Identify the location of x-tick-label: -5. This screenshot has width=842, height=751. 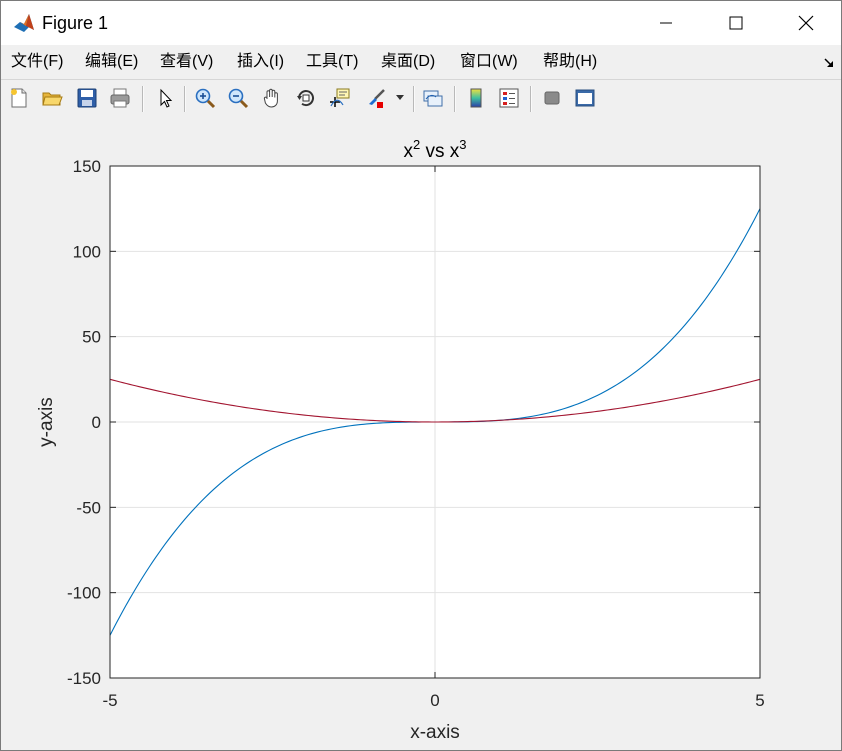
(109, 700).